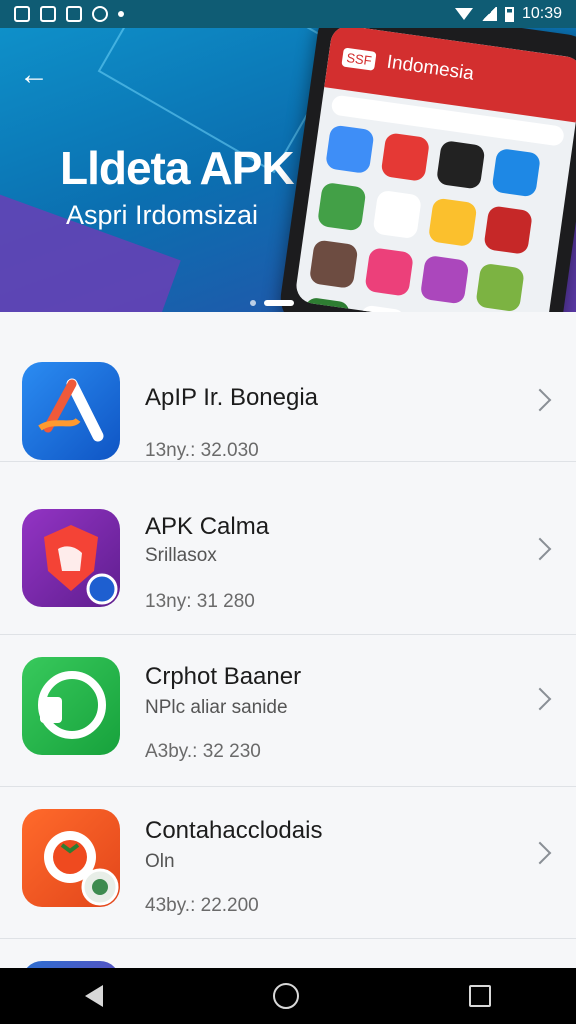  Describe the element at coordinates (279, 303) in the screenshot. I see `carousel-dot-active` at that location.